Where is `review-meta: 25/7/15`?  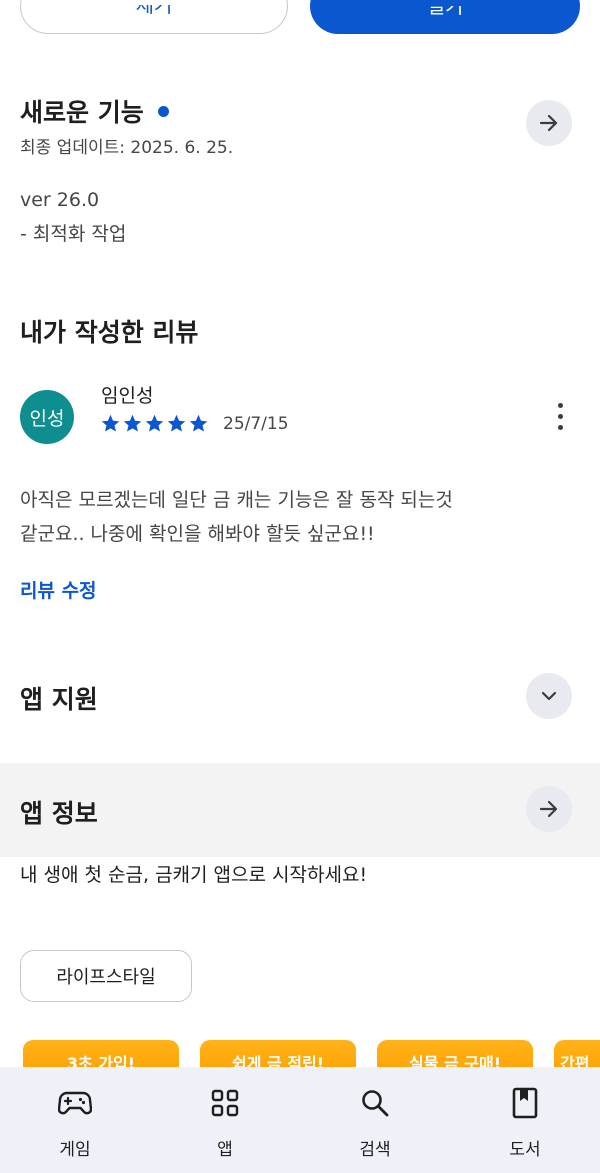
review-meta: 25/7/15 is located at coordinates (194, 423).